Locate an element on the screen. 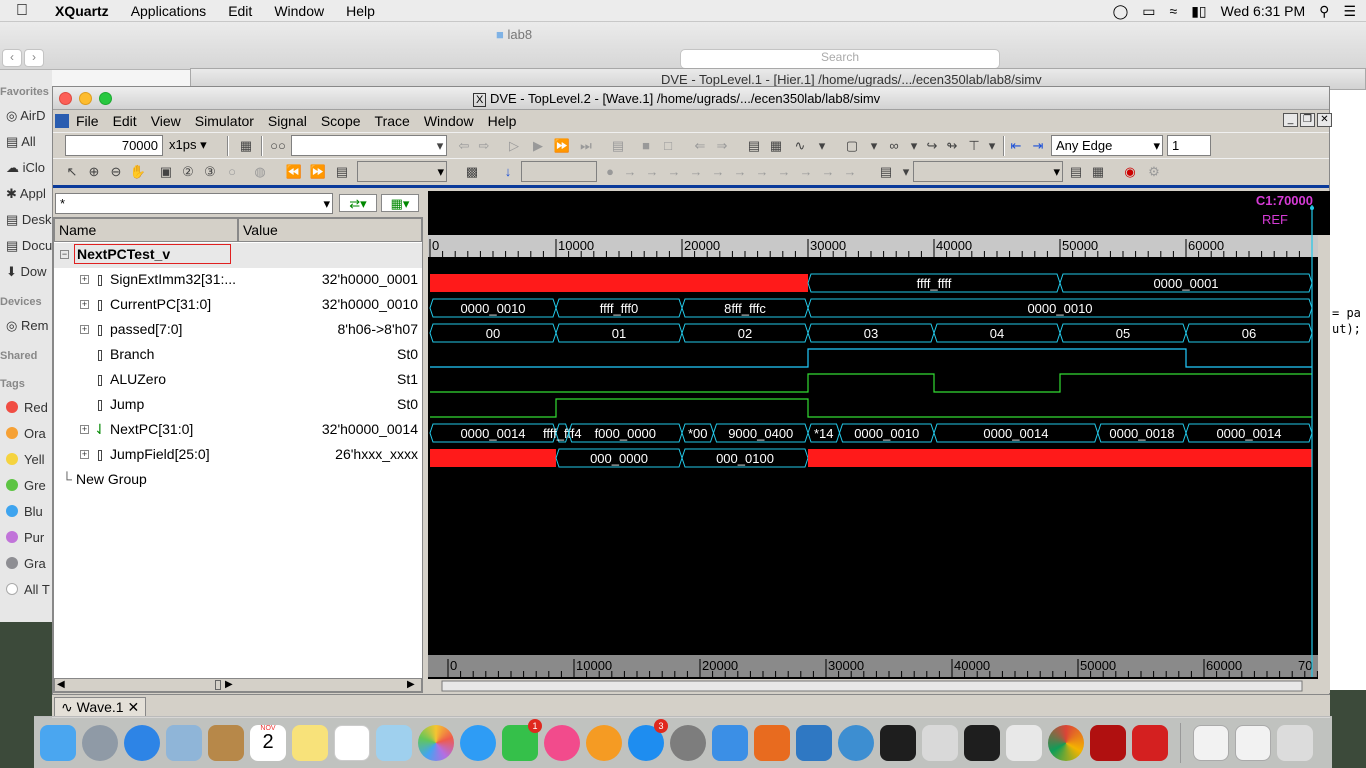 The image size is (1366, 768). mail-icon is located at coordinates (184, 742).